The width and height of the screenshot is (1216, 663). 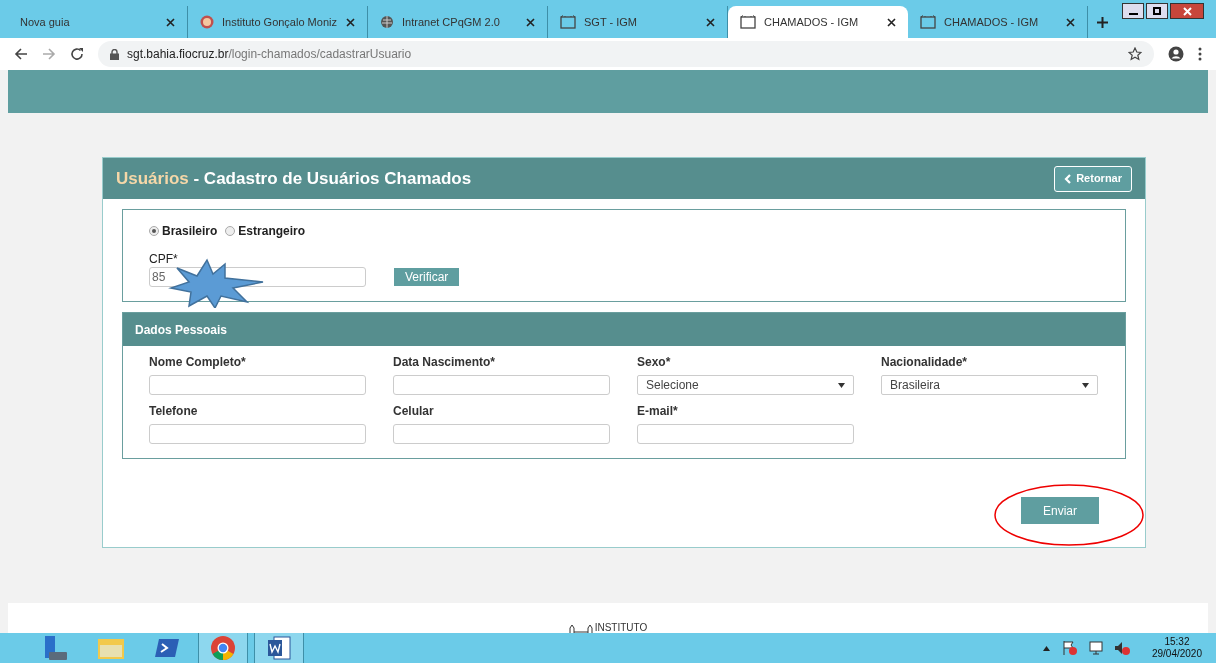 I want to click on select-field: Selecione, so click(x=745, y=385).